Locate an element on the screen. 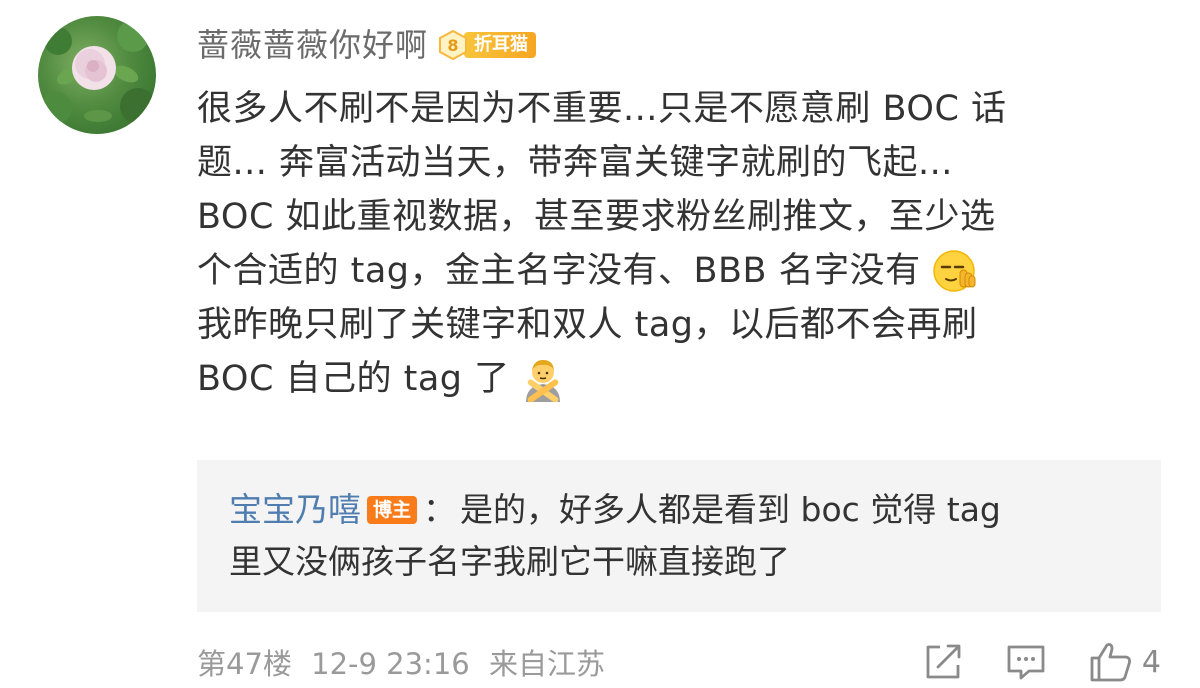 This screenshot has width=1200, height=688. comment-footer: 第47楼 12-9 23:16 来自江苏 4 is located at coordinates (682, 662).